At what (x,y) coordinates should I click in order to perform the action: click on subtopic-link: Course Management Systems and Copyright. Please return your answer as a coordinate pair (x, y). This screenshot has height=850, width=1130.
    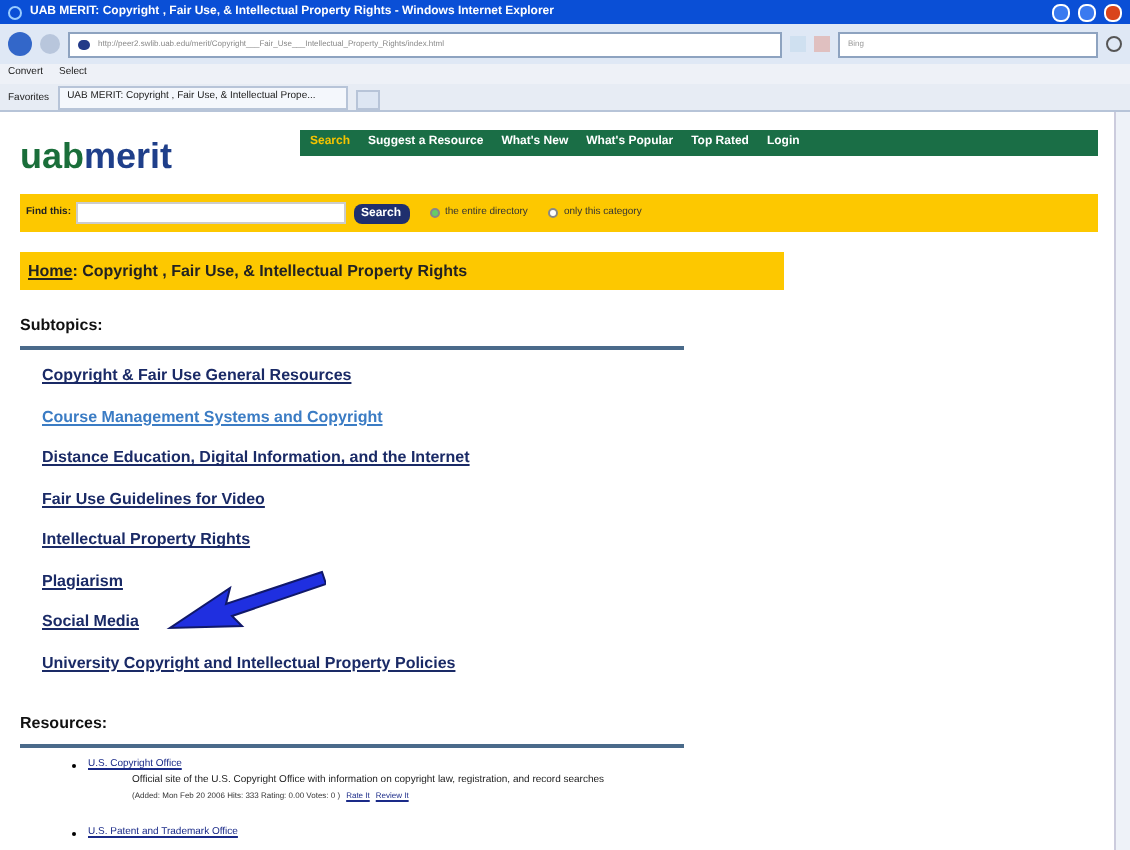
    Looking at the image, I should click on (212, 417).